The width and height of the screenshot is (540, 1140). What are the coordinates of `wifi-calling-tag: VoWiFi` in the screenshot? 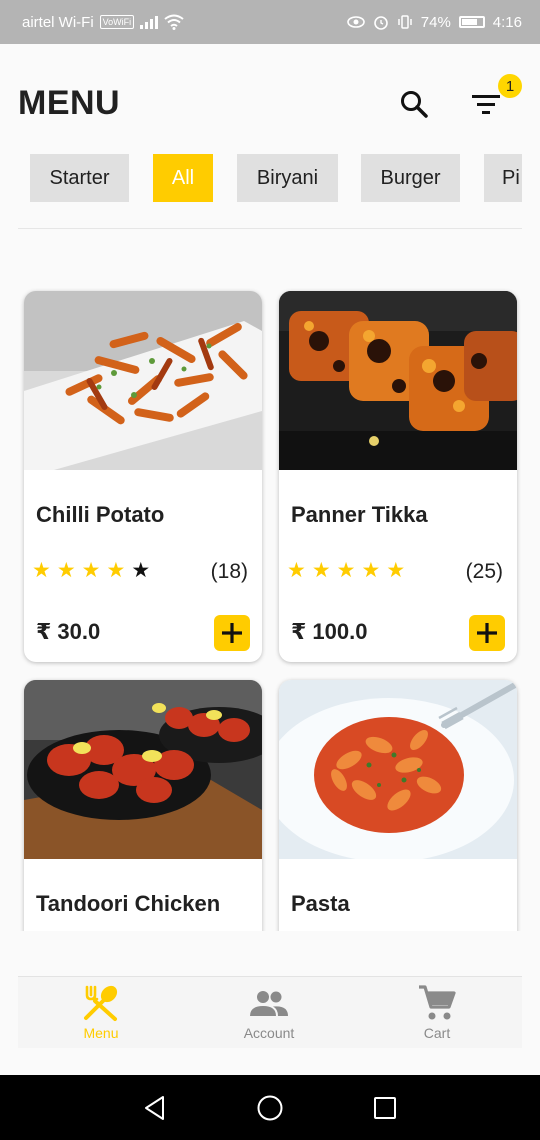 It's located at (117, 22).